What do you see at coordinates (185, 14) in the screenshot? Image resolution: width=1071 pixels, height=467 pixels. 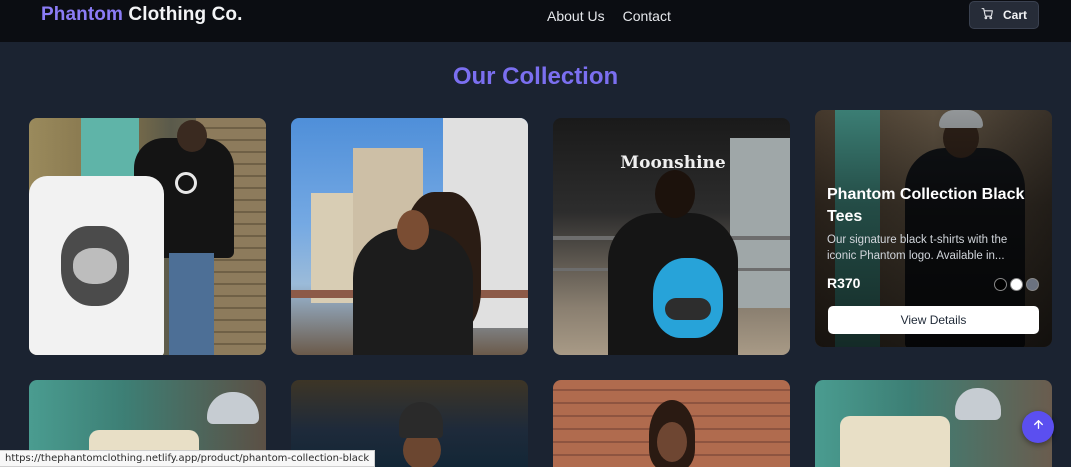 I see `brand-rest-text: Clothing Co.` at bounding box center [185, 14].